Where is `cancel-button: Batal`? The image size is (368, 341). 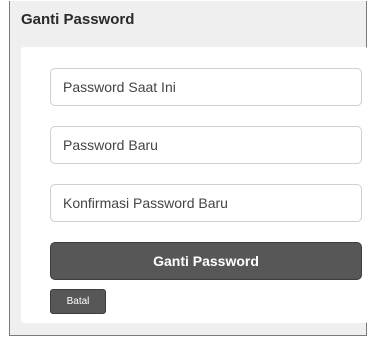
cancel-button: Batal is located at coordinates (78, 301).